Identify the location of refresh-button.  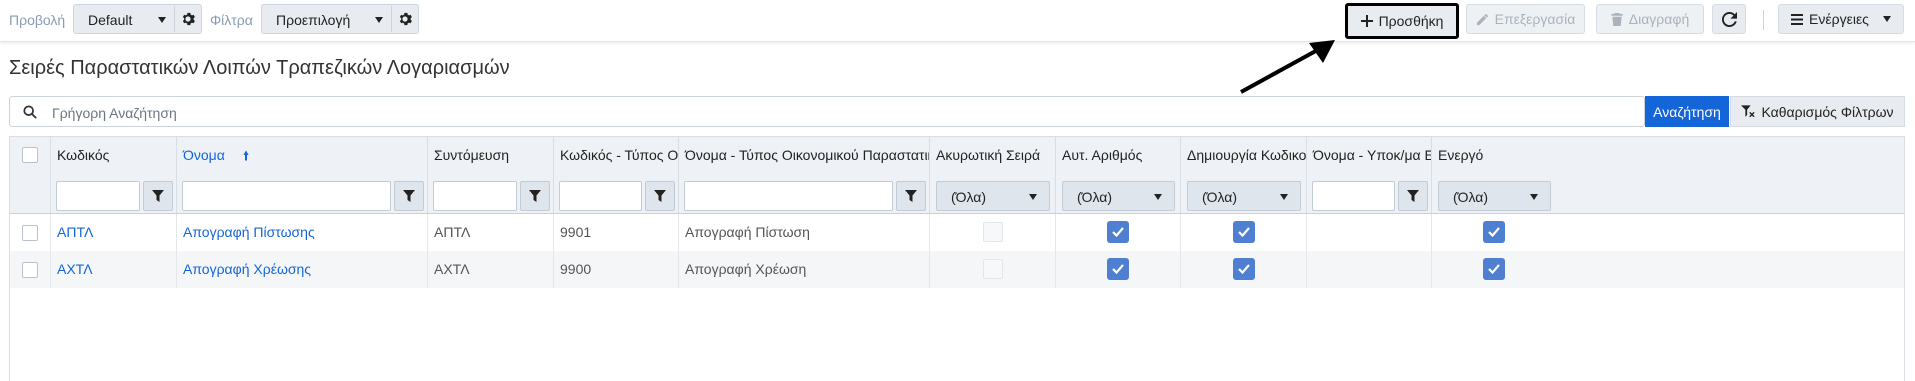
(1729, 19).